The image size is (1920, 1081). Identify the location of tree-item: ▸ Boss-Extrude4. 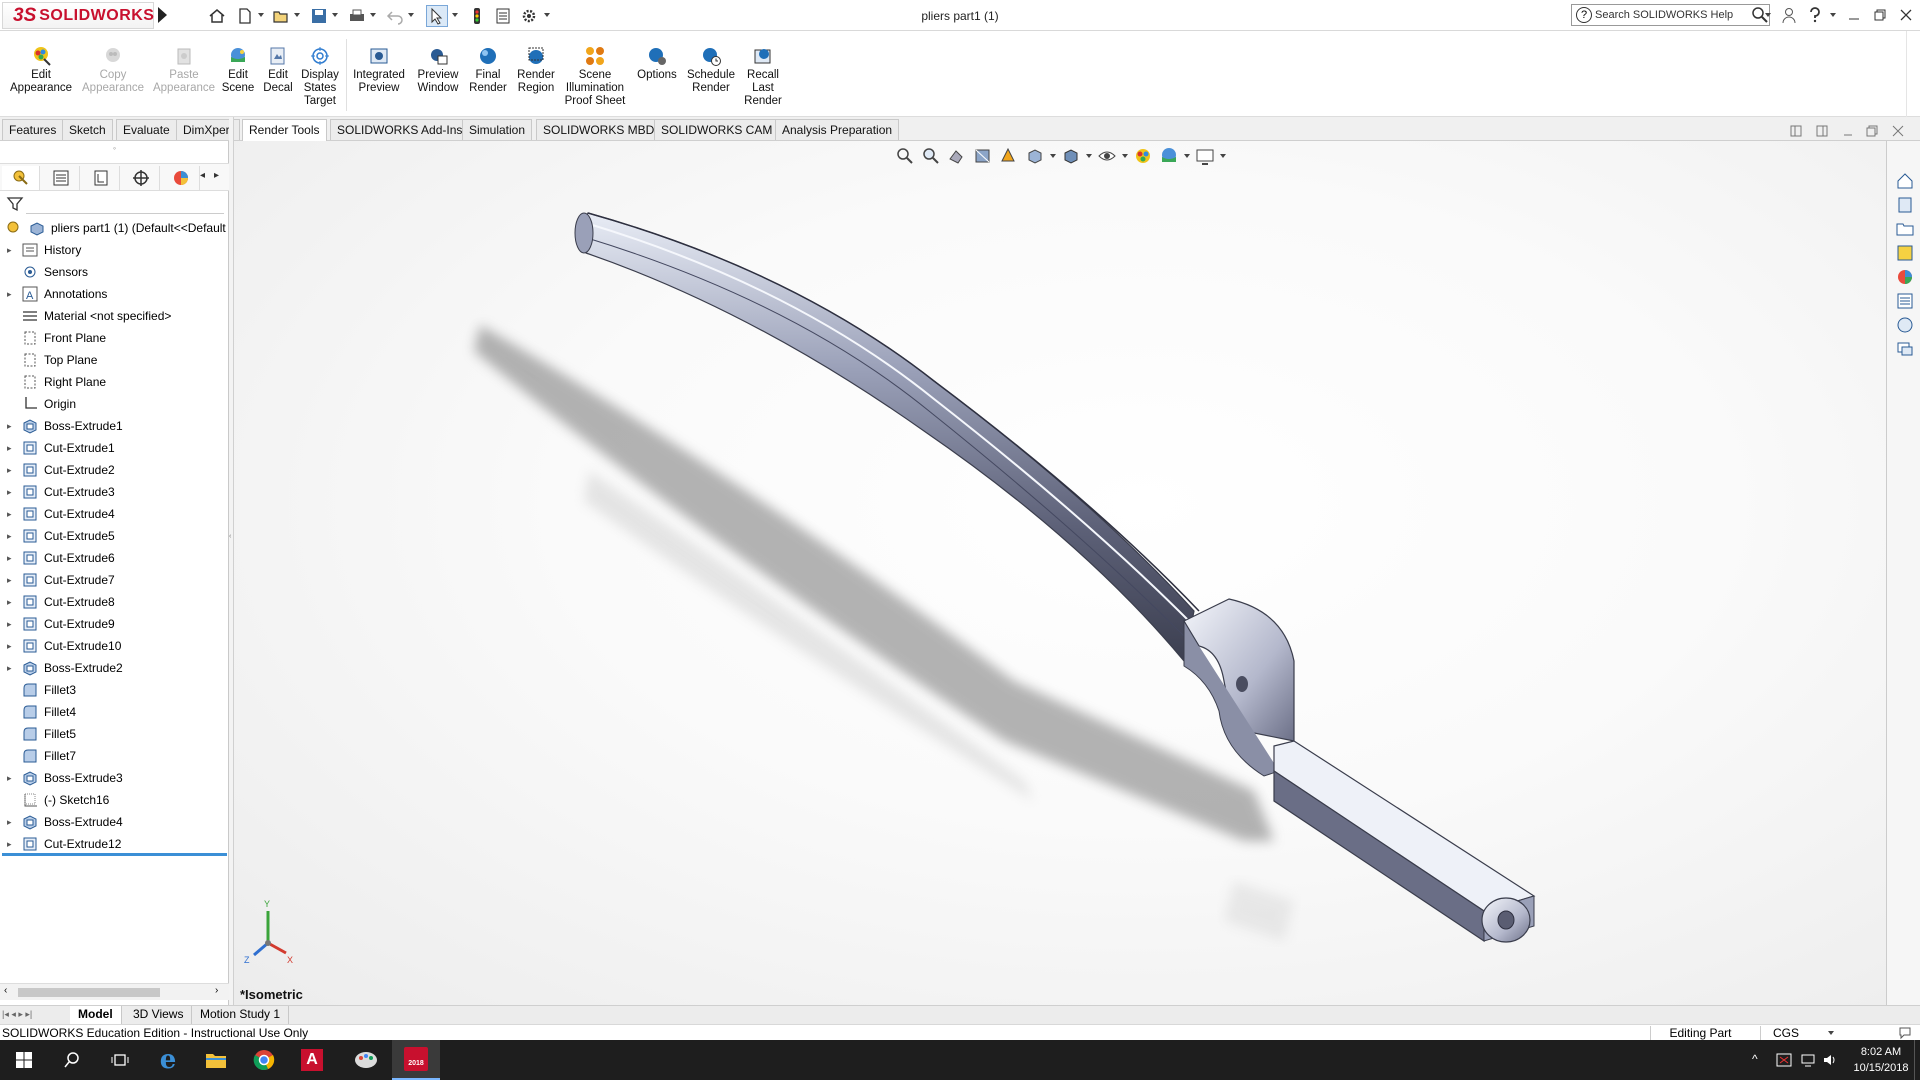
(114, 822).